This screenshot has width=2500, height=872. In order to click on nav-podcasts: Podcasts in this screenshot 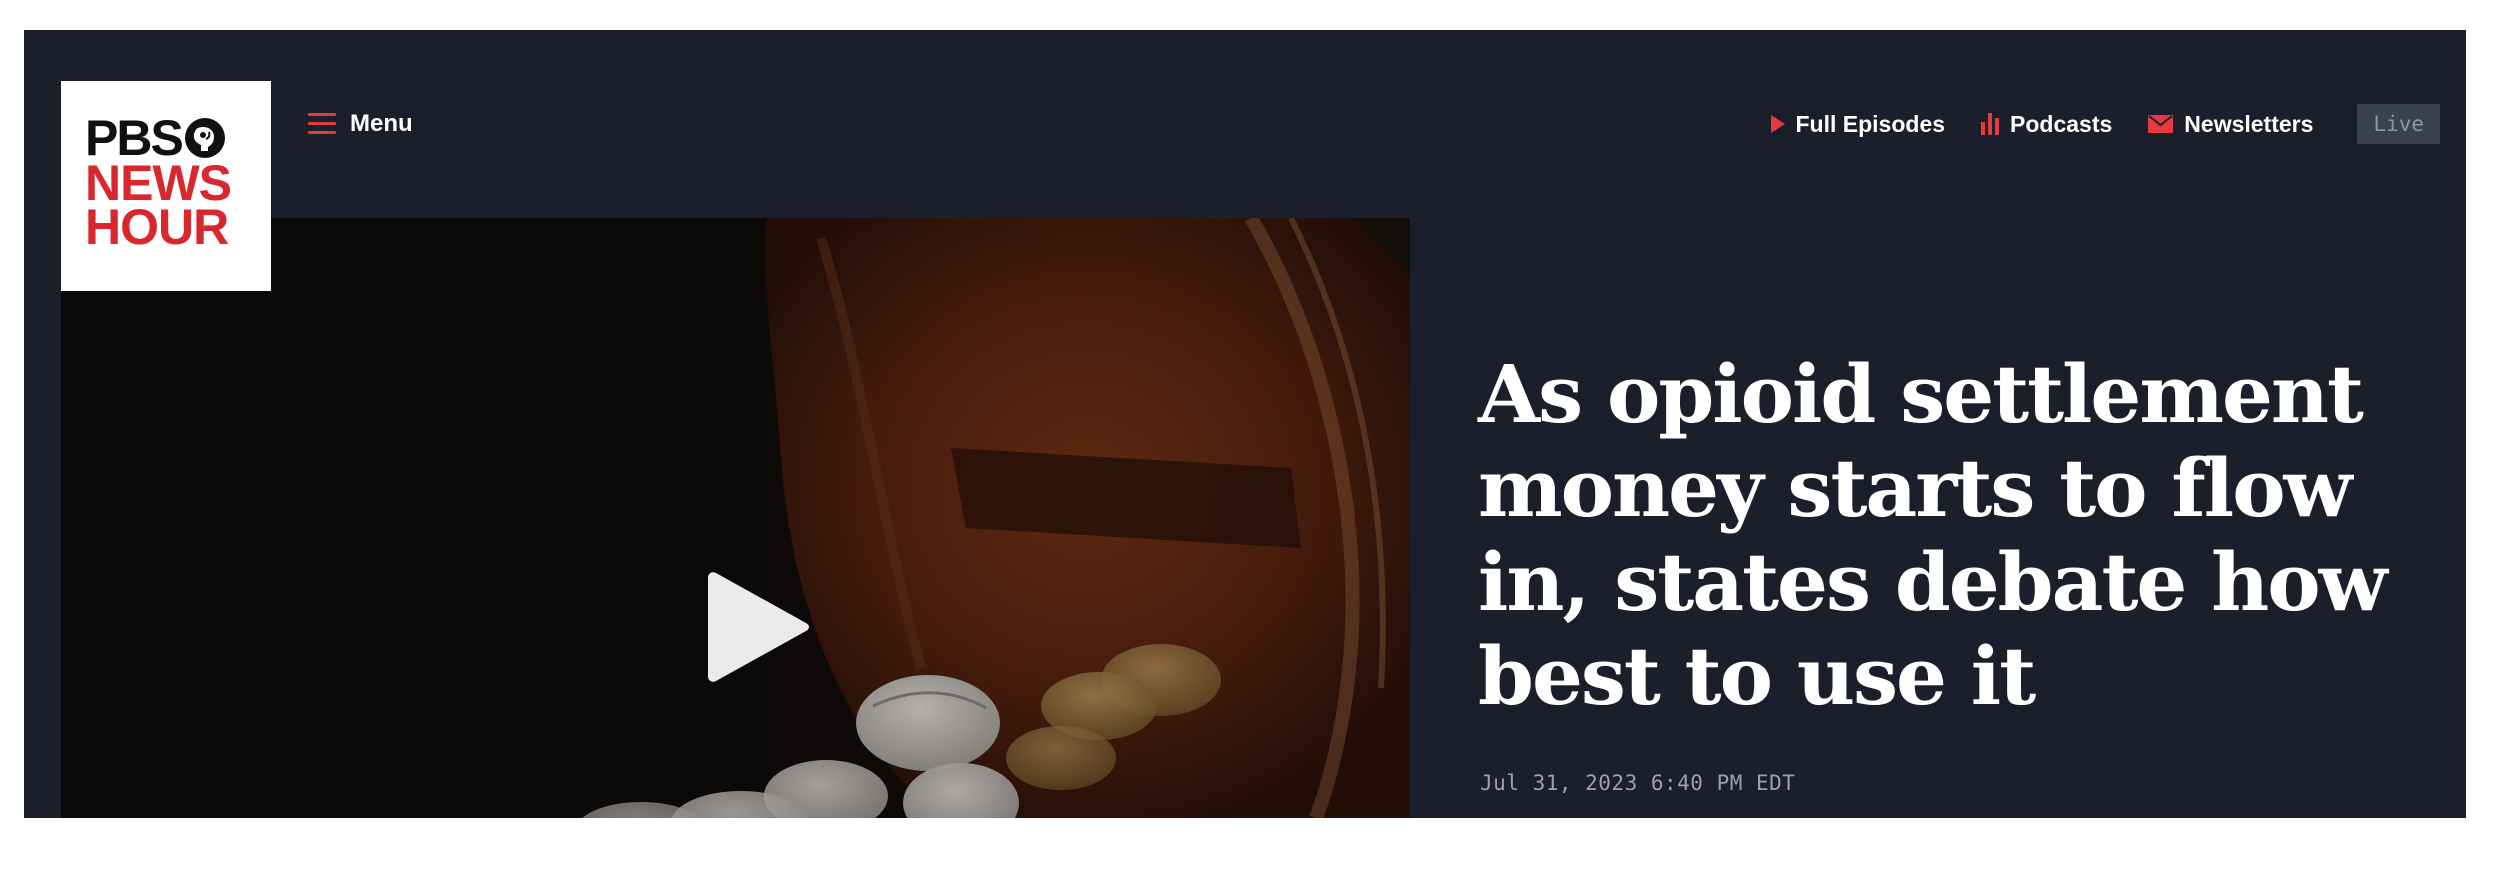, I will do `click(2046, 124)`.